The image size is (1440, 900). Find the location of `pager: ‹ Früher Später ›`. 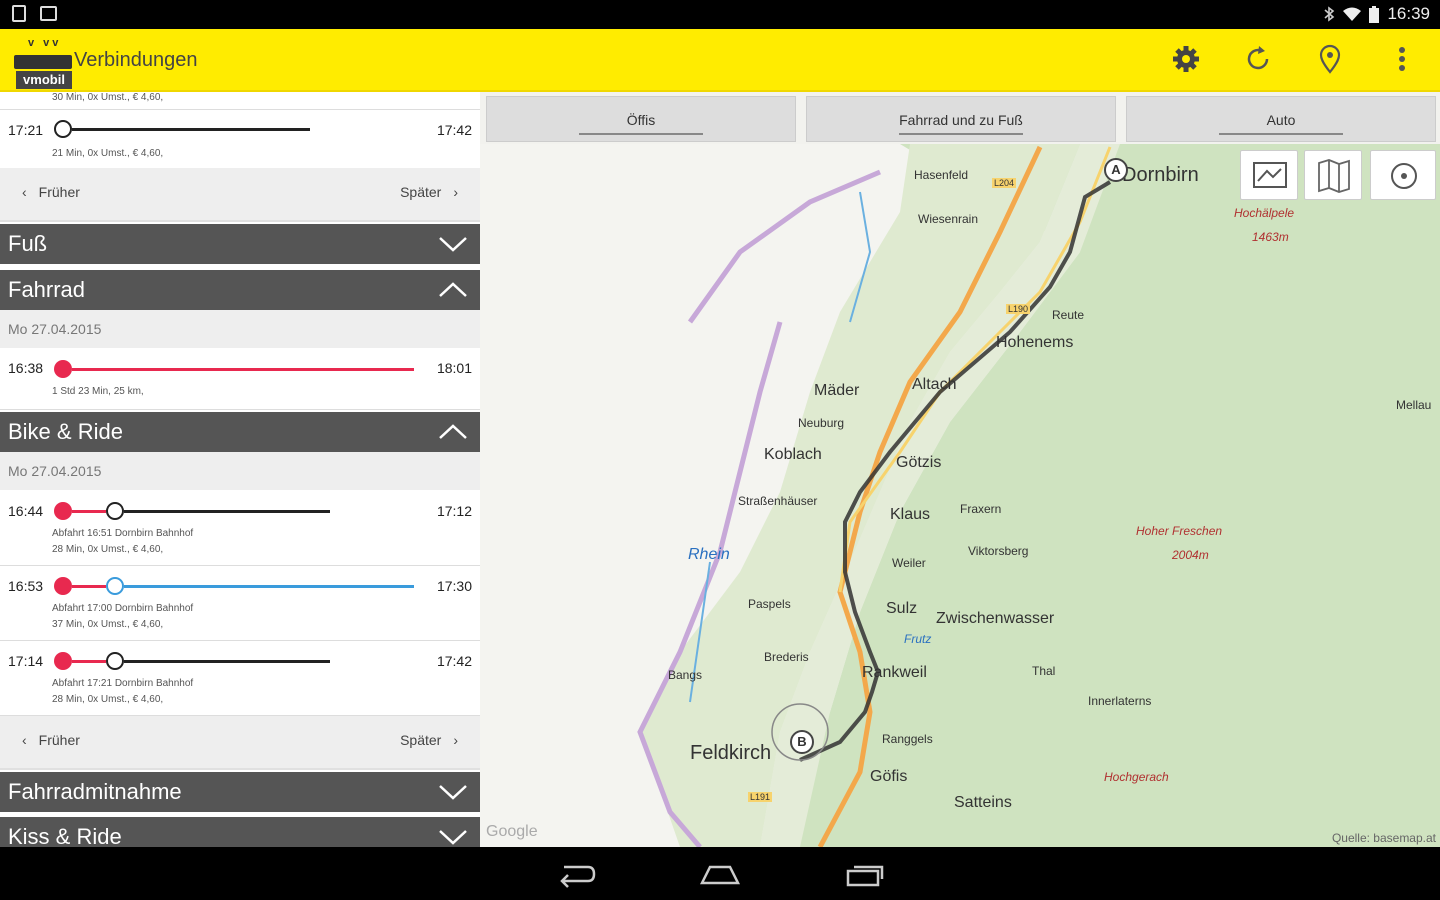

pager: ‹ Früher Später › is located at coordinates (240, 195).